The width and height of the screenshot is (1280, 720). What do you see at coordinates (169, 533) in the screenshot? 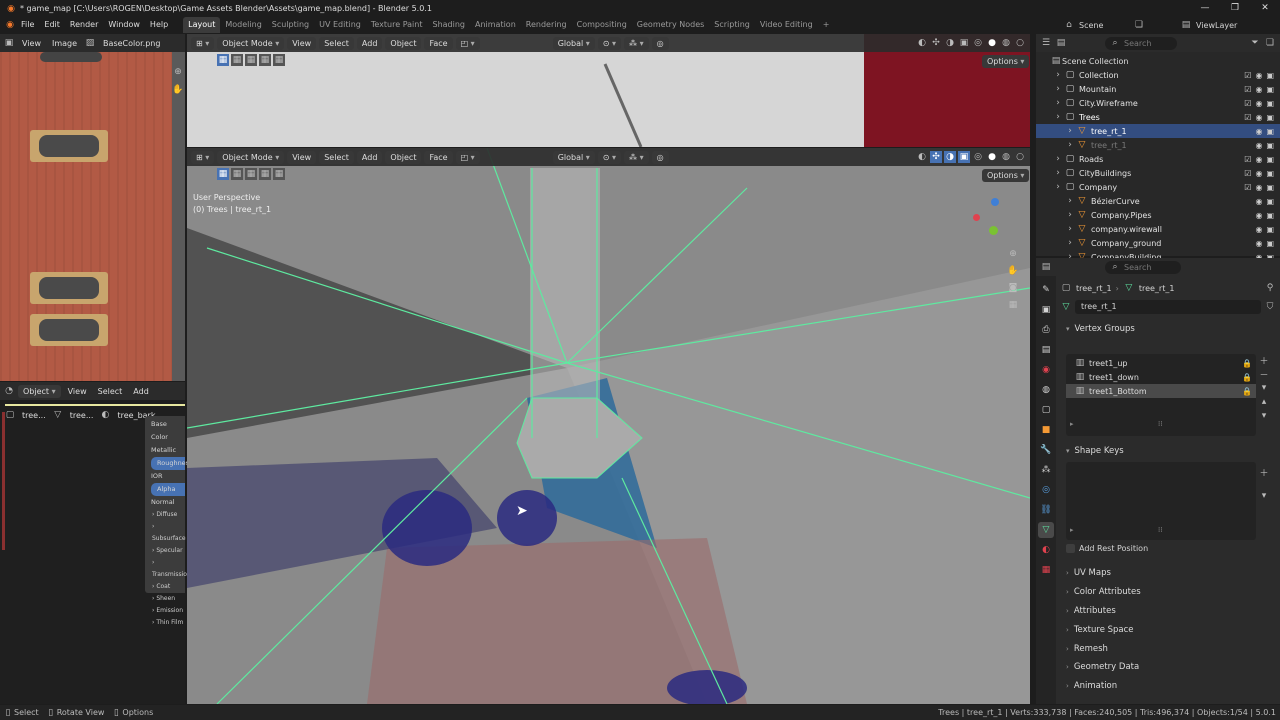
I see `subpanel-subsurface: › Subsurface` at bounding box center [169, 533].